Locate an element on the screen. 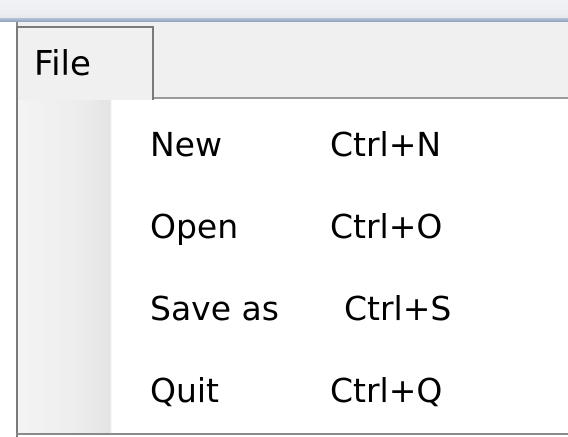  menu-item-save-as: Save as Ctrl+S is located at coordinates (340, 310).